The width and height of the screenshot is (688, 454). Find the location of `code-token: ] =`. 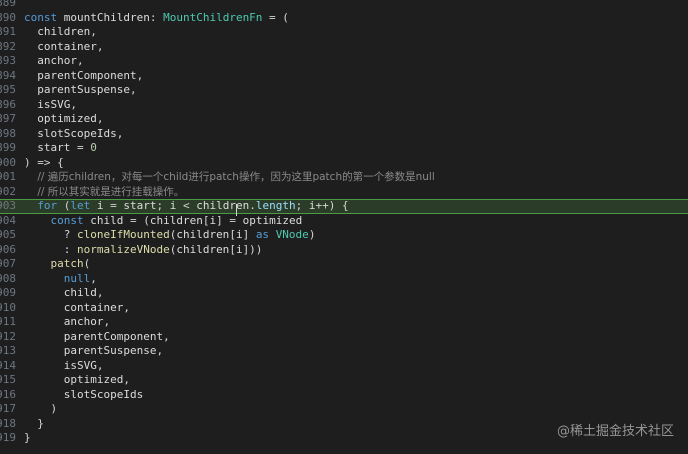

code-token: ] = is located at coordinates (229, 220).